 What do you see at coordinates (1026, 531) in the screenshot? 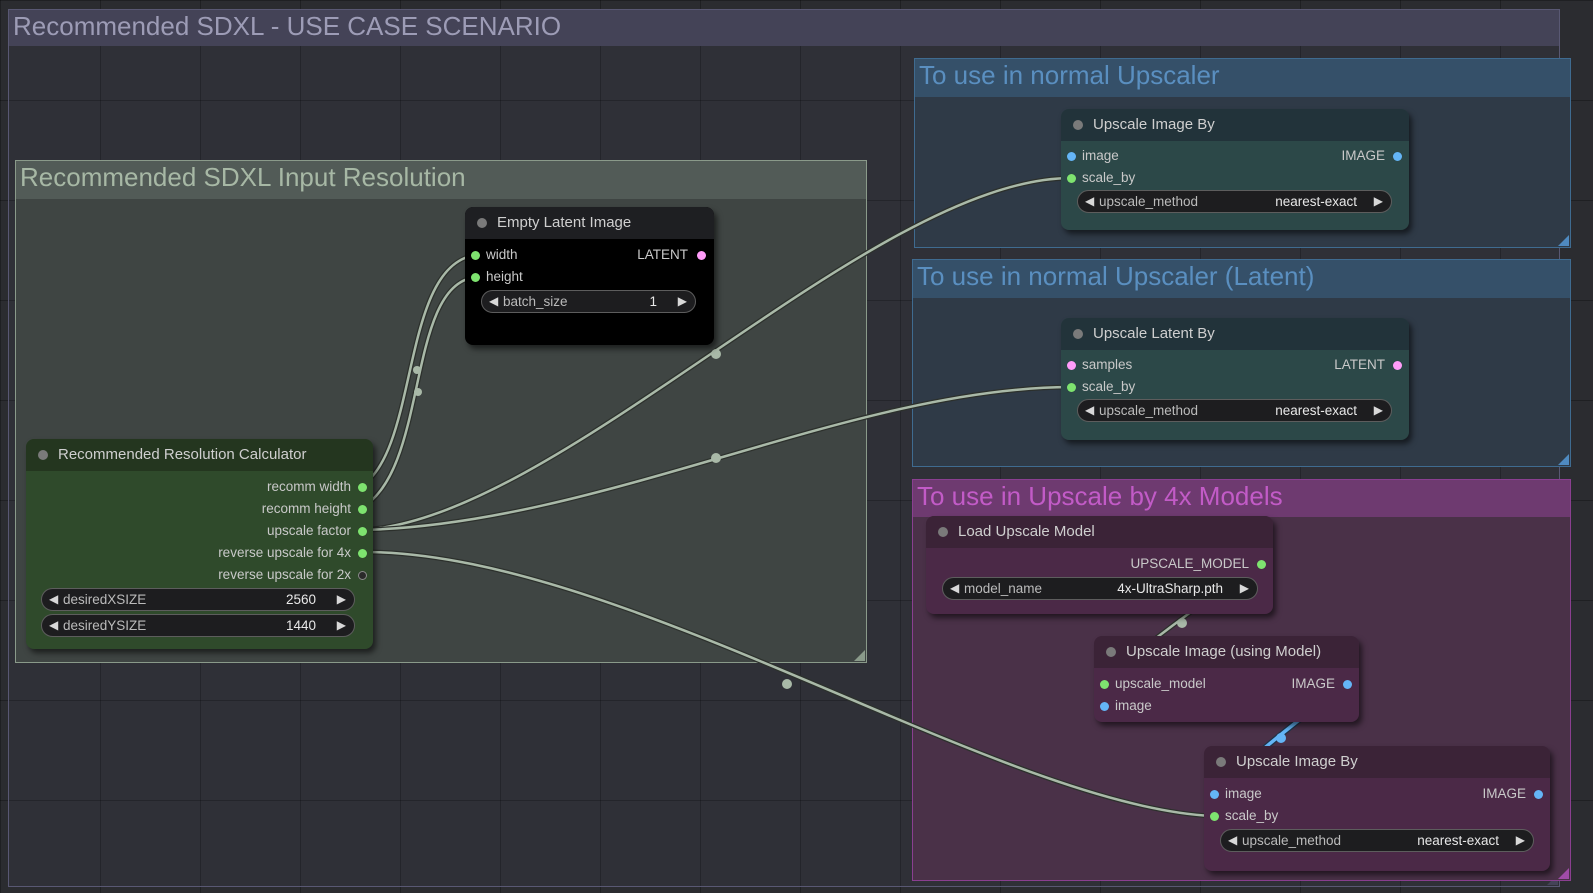
I see `node-title: Load Upscale Model` at bounding box center [1026, 531].